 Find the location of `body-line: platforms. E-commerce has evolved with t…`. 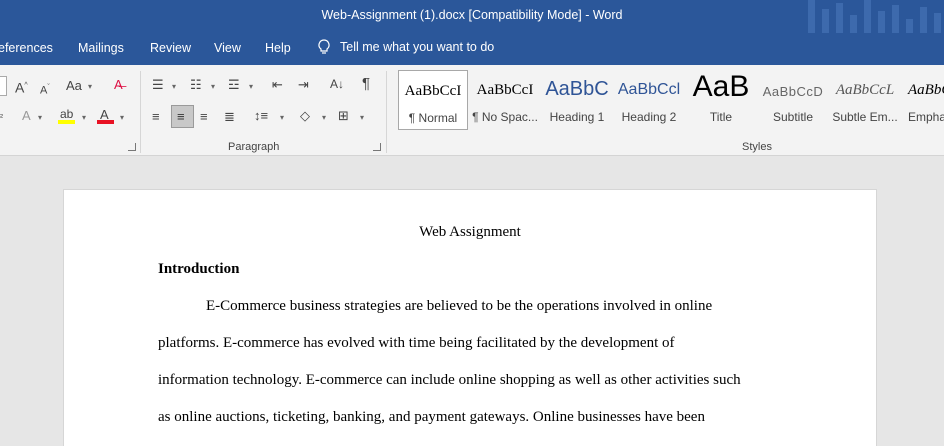

body-line: platforms. E-commerce has evolved with t… is located at coordinates (416, 343).